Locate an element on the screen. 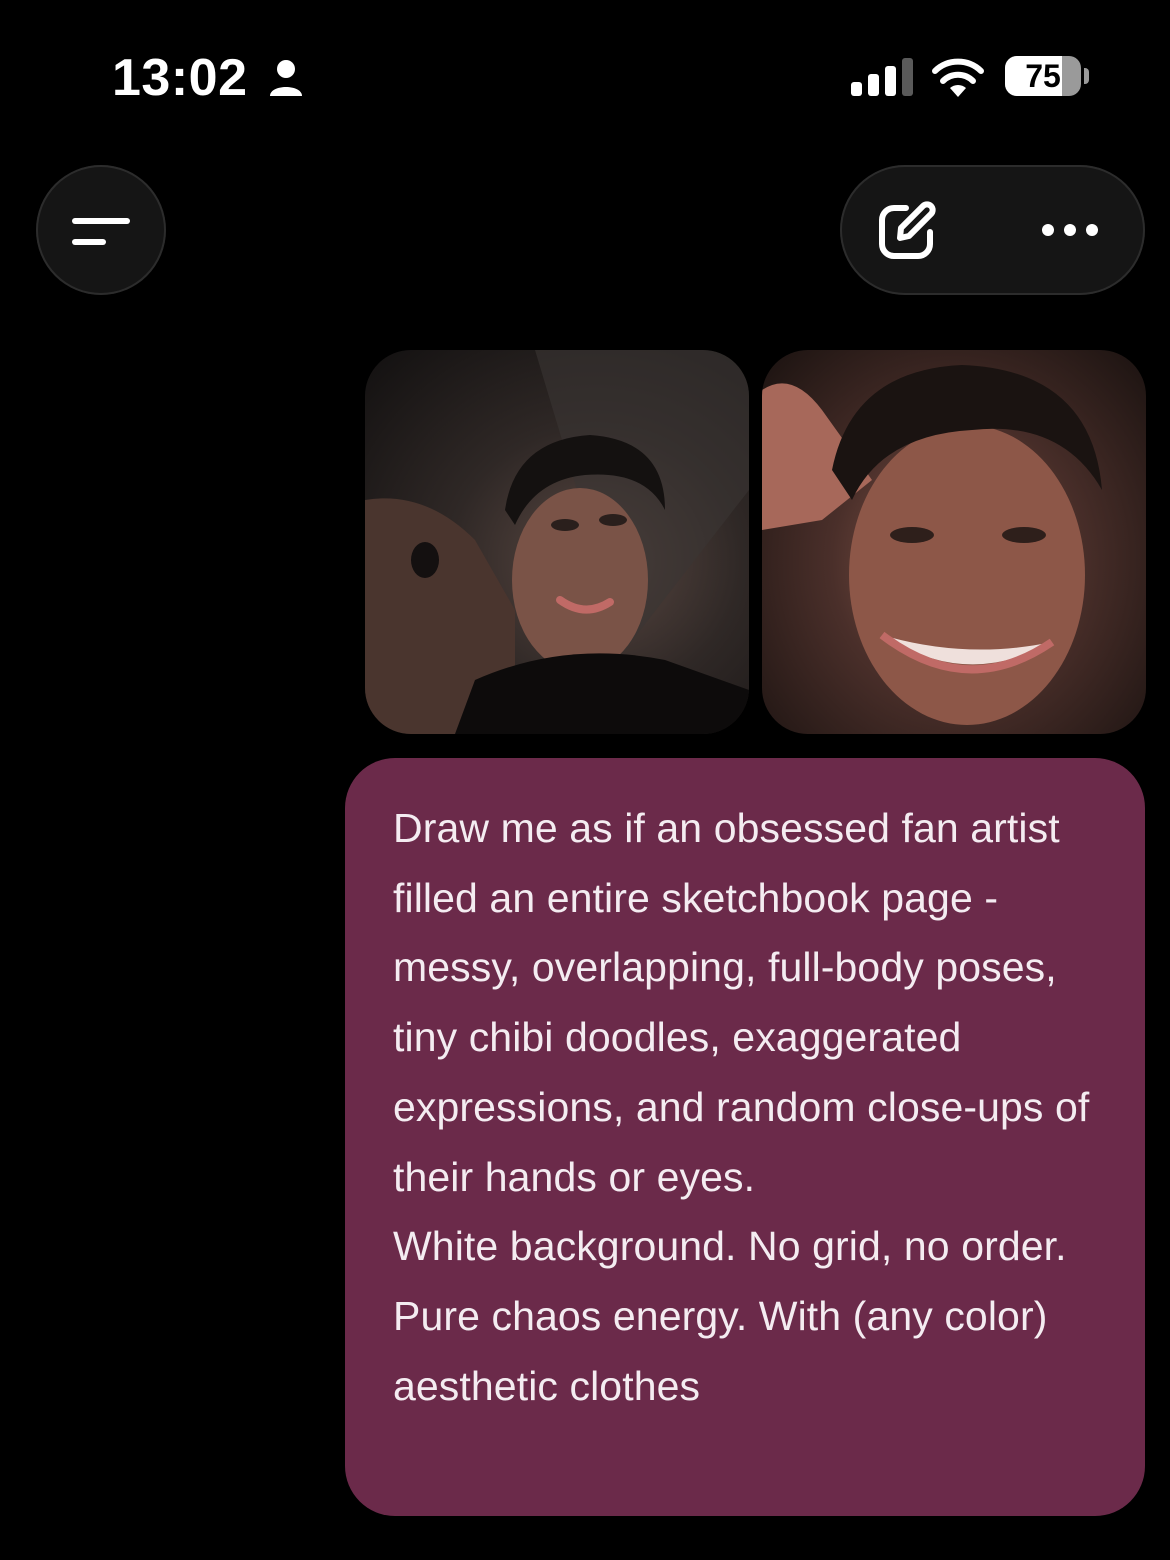 The image size is (1170, 1560). compose-edit-icon is located at coordinates (907, 230).